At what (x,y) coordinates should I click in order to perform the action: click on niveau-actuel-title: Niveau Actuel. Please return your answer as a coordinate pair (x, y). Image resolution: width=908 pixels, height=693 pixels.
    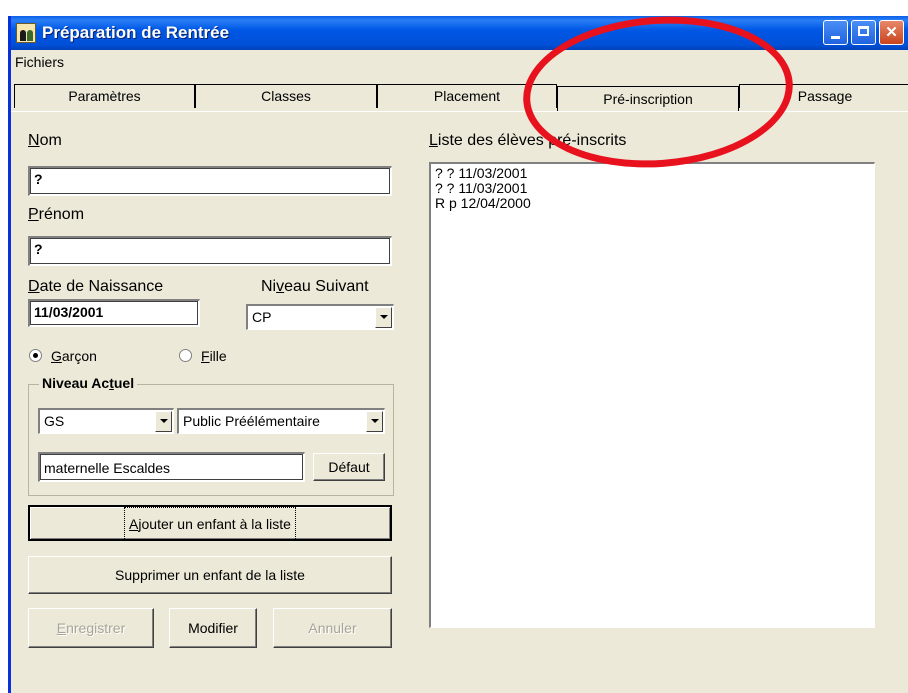
    Looking at the image, I should click on (88, 383).